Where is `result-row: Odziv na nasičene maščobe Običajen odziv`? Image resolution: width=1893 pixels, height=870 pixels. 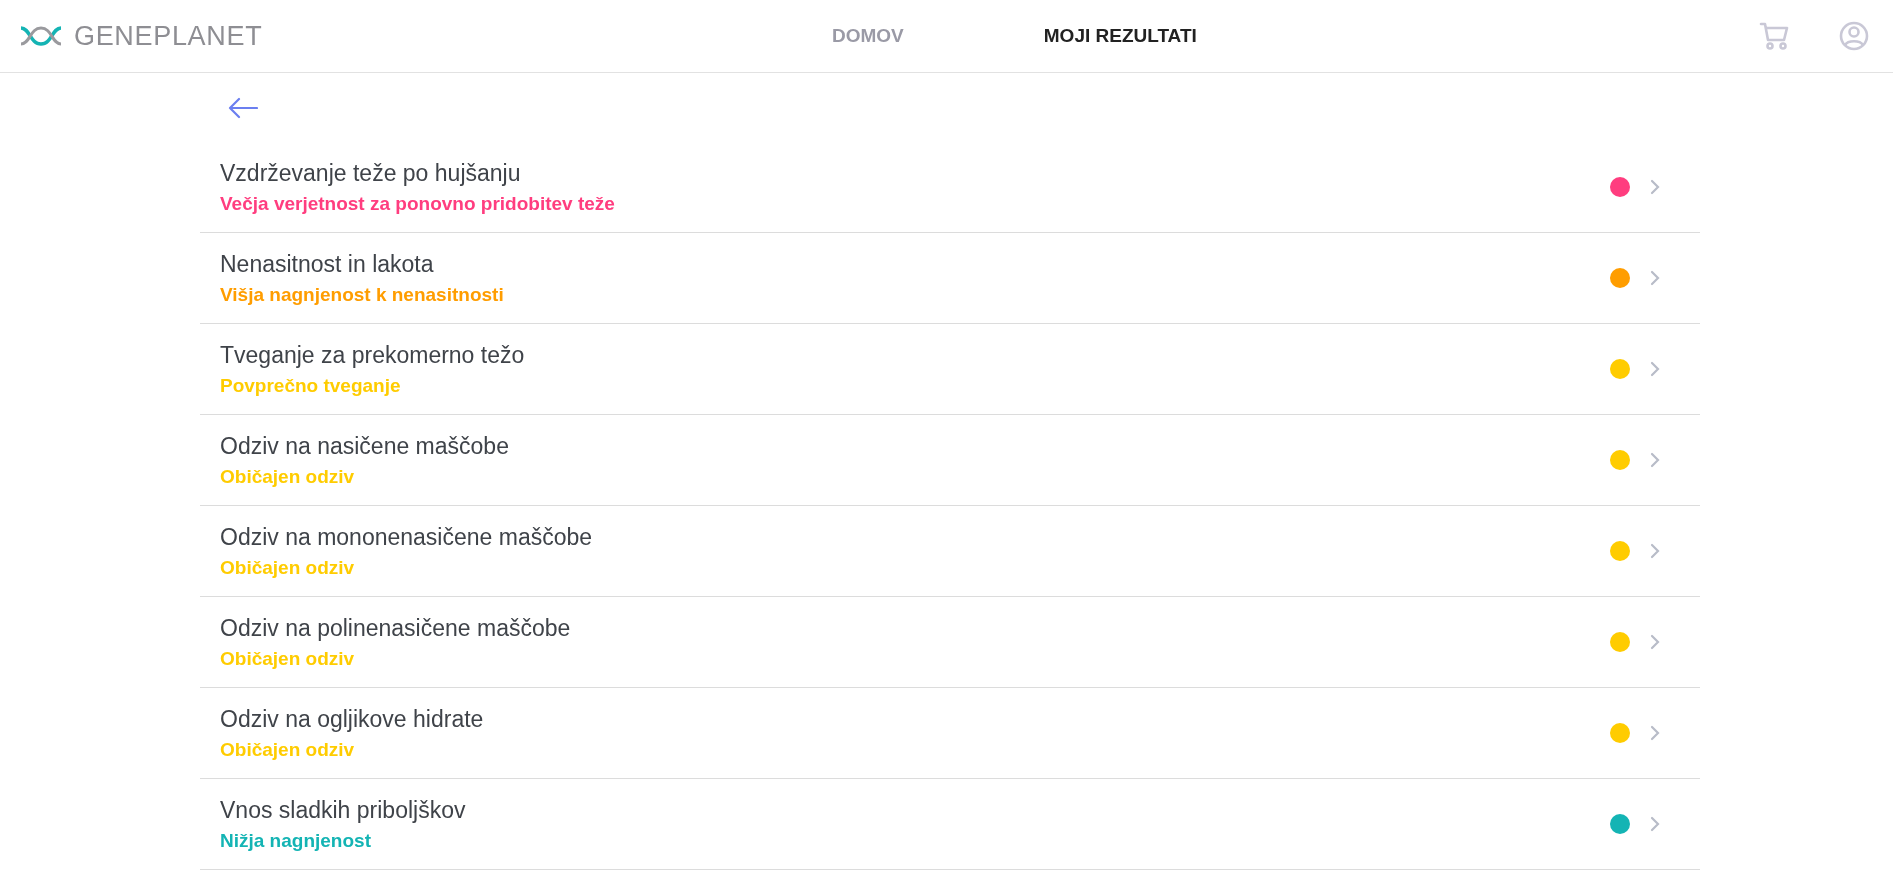 result-row: Odziv na nasičene maščobe Običajen odziv is located at coordinates (950, 460).